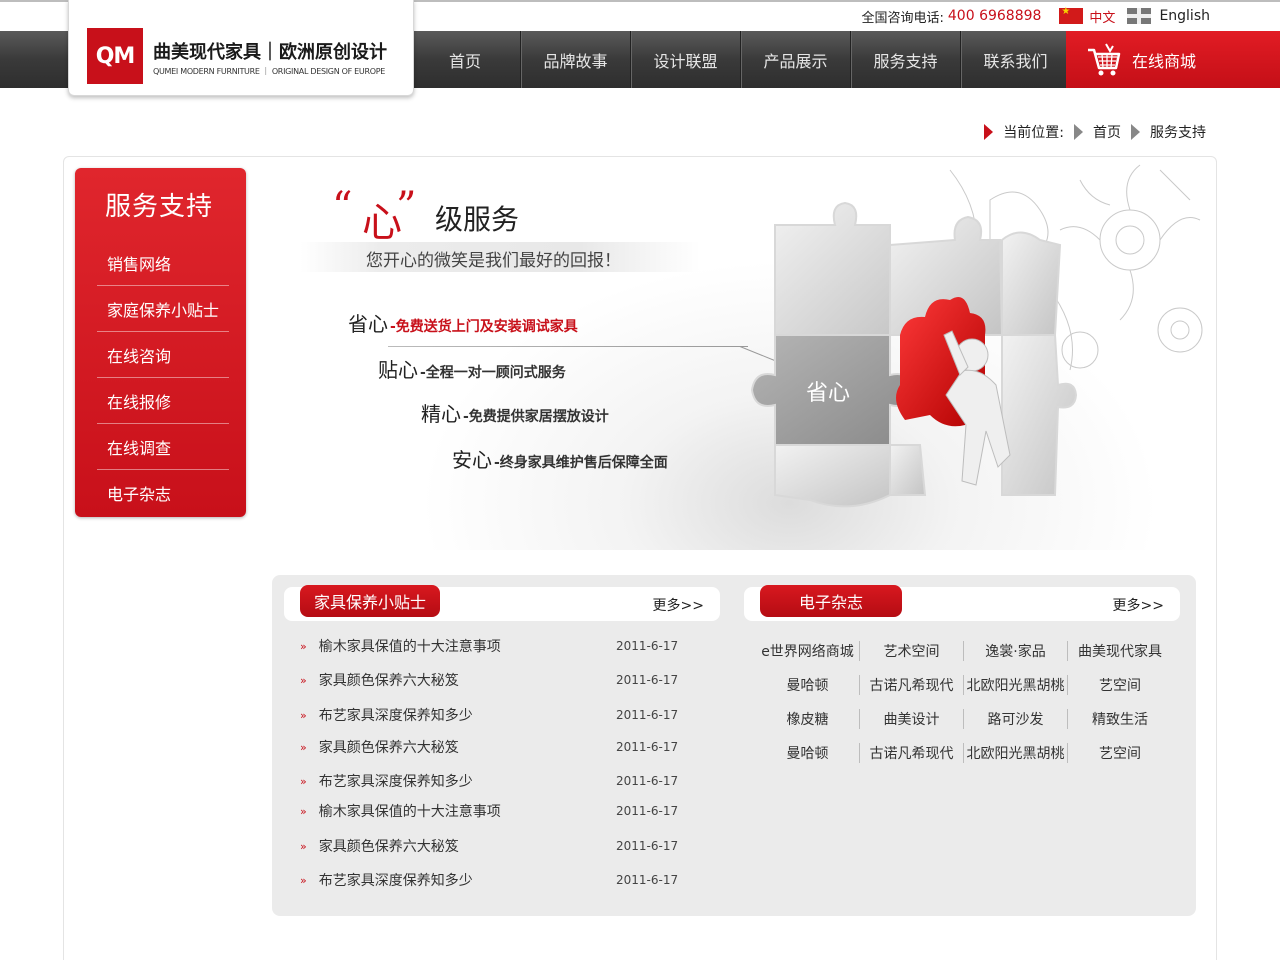 The width and height of the screenshot is (1280, 960). I want to click on puzzle-piece-label: 省心, so click(828, 392).